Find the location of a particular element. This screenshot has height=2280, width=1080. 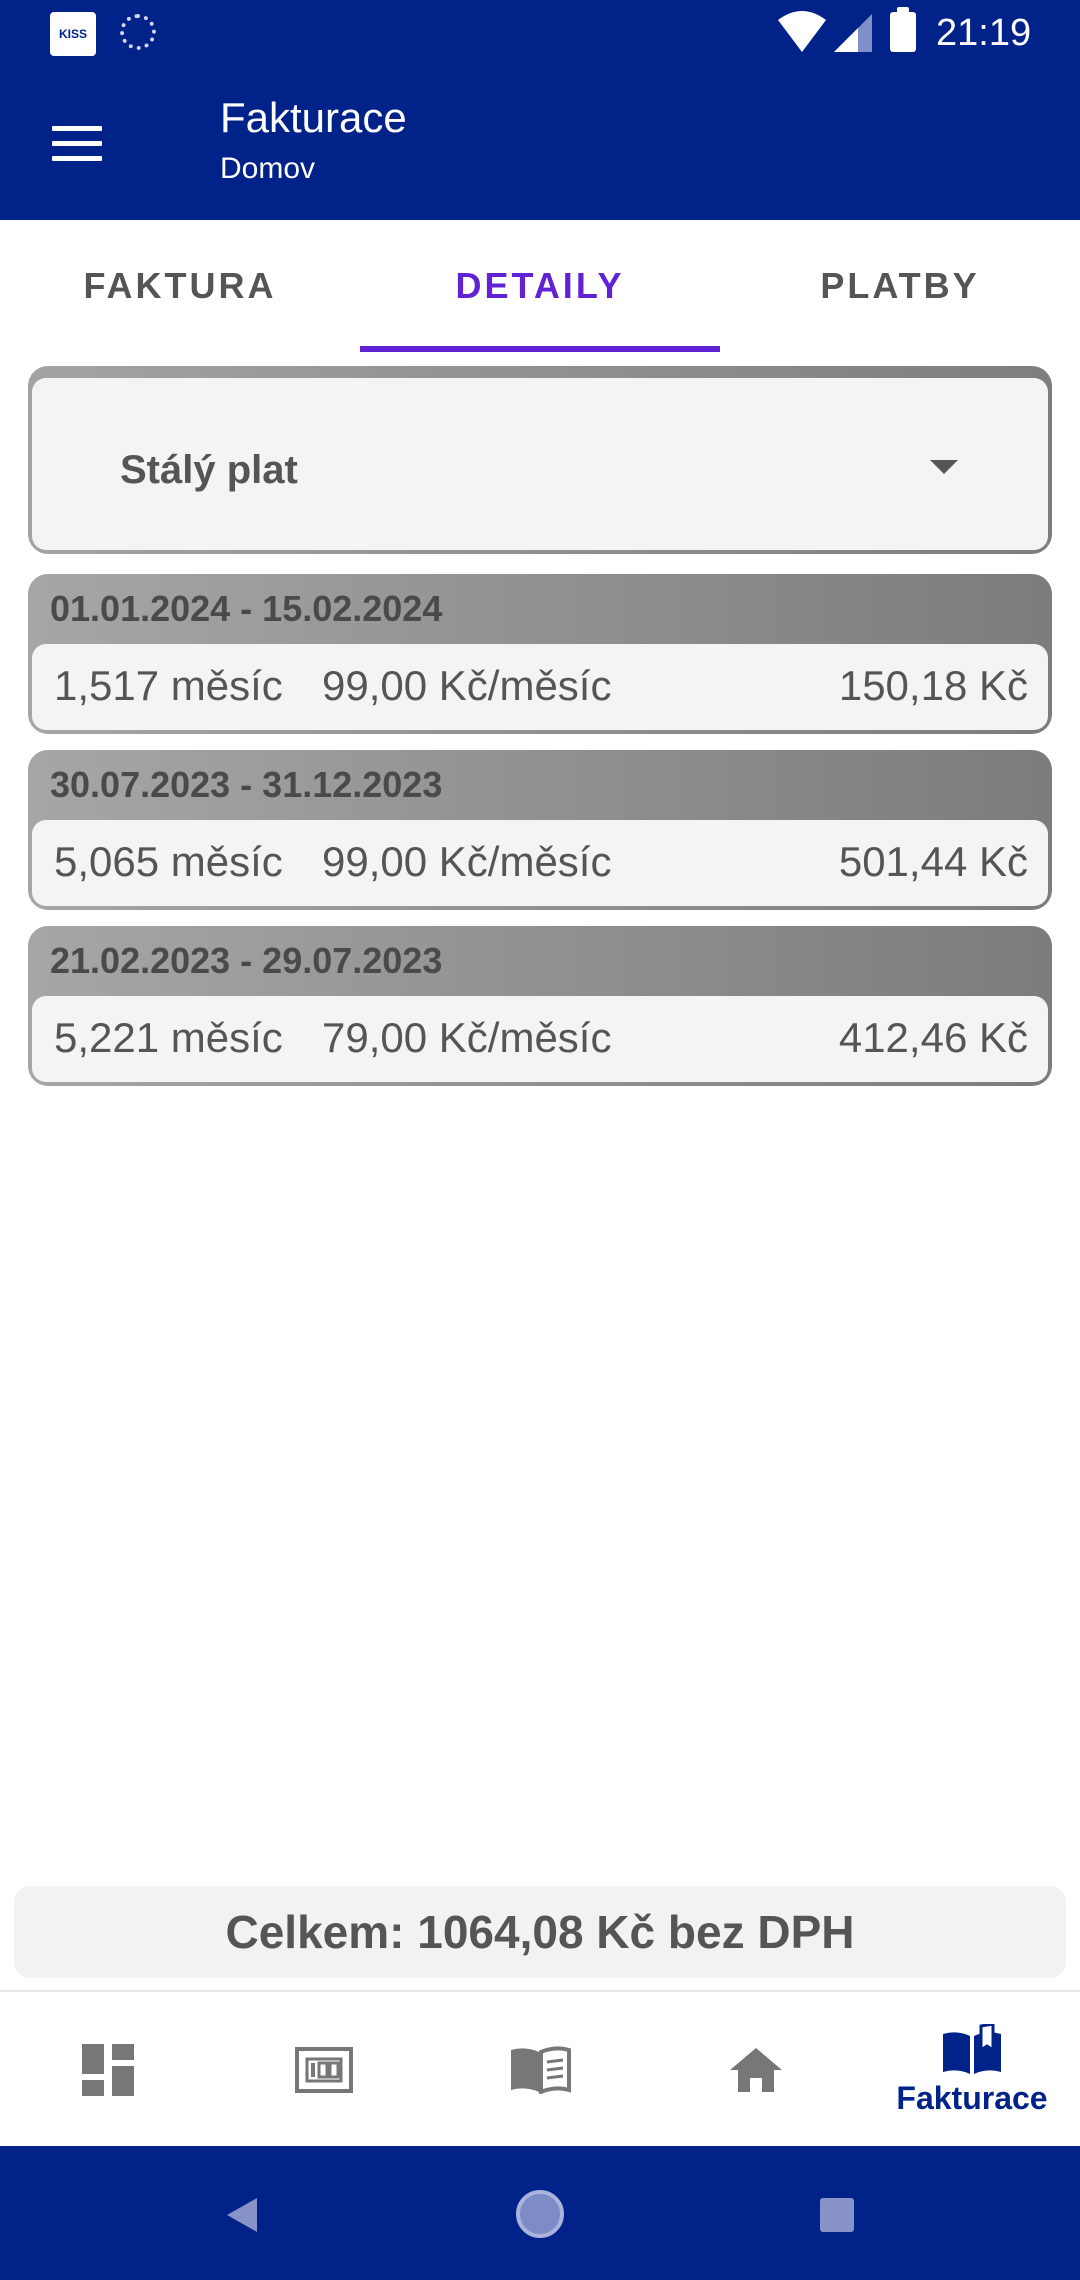

system-navigation-bar is located at coordinates (540, 2213).